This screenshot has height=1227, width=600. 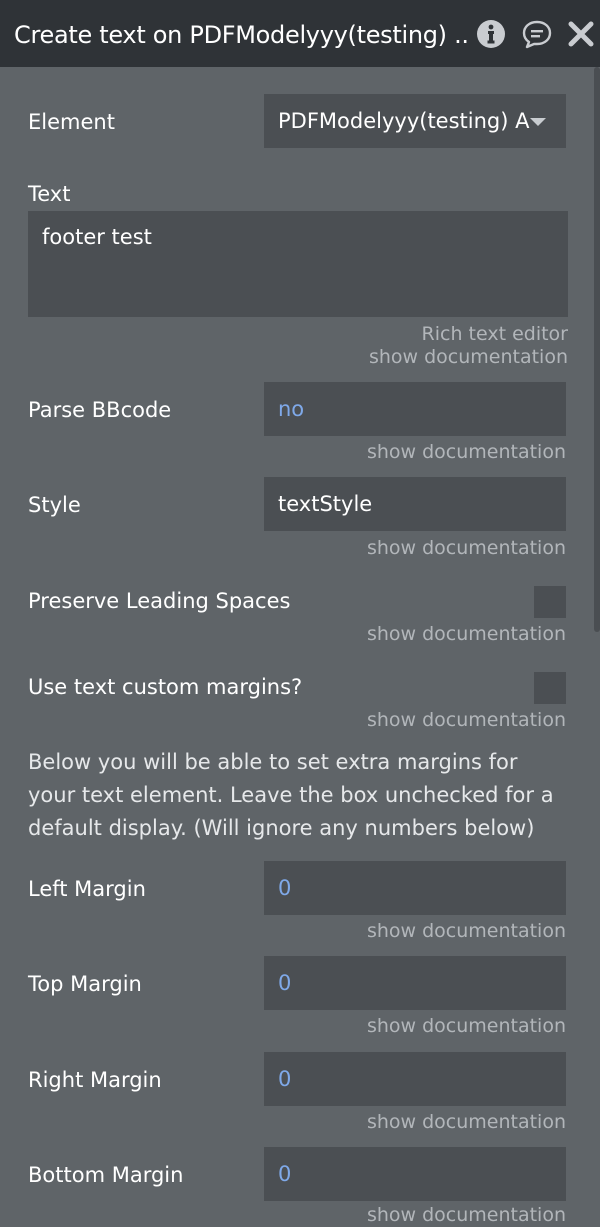 What do you see at coordinates (466, 452) in the screenshot?
I see `parse-bbcode-show-documentation: show documentation` at bounding box center [466, 452].